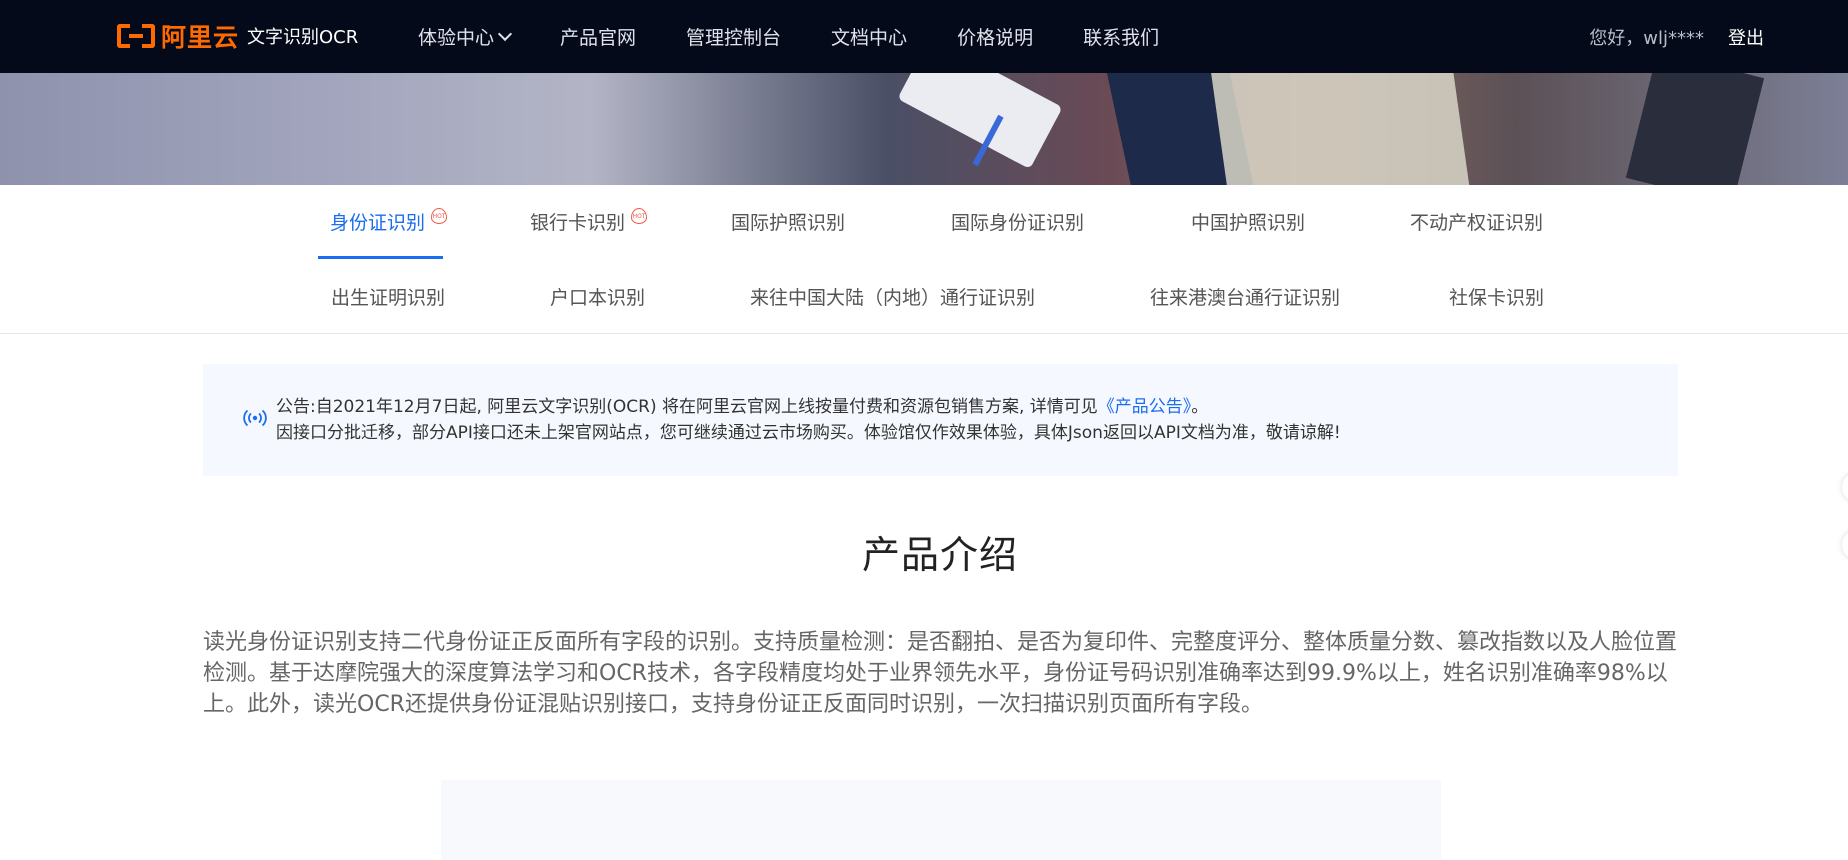 The width and height of the screenshot is (1848, 860). Describe the element at coordinates (733, 36) in the screenshot. I see `nav-console: 管理控制台` at that location.